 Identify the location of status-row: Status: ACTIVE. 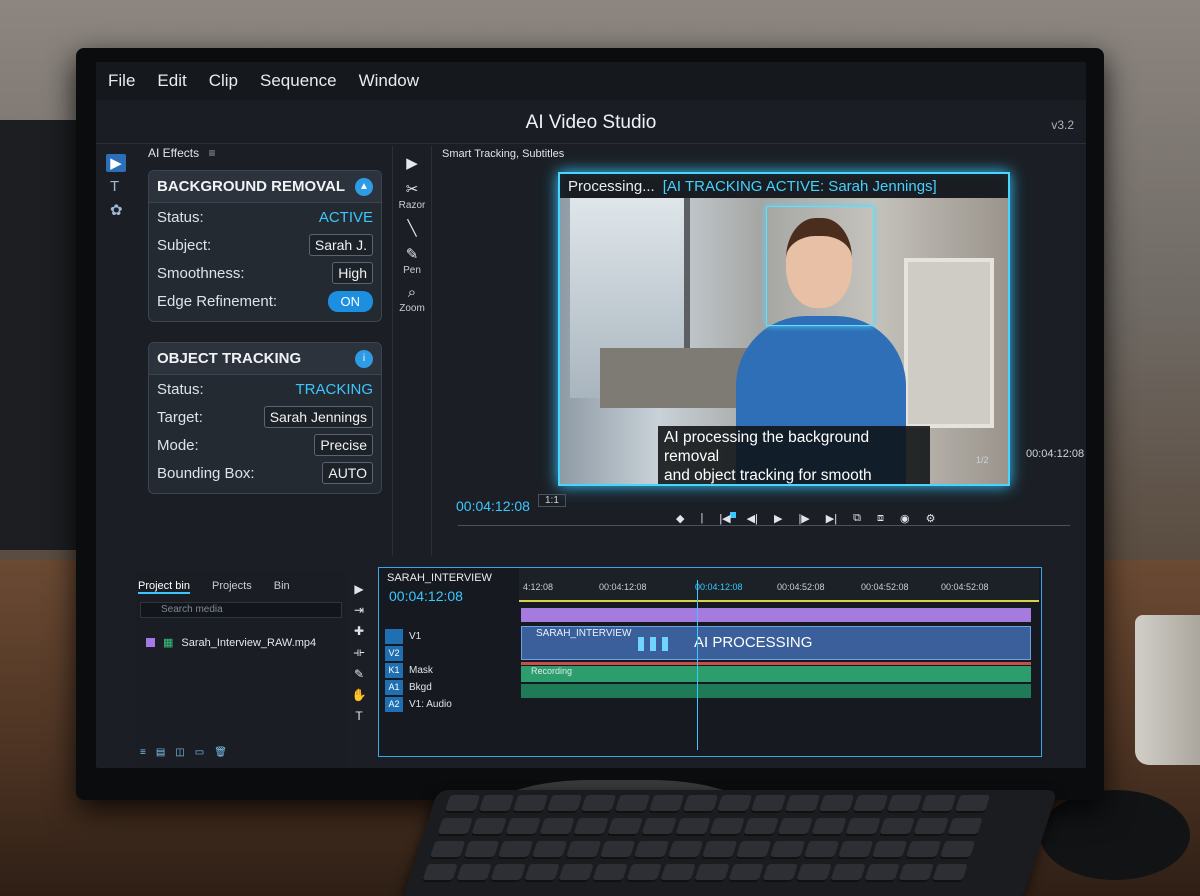
(265, 217).